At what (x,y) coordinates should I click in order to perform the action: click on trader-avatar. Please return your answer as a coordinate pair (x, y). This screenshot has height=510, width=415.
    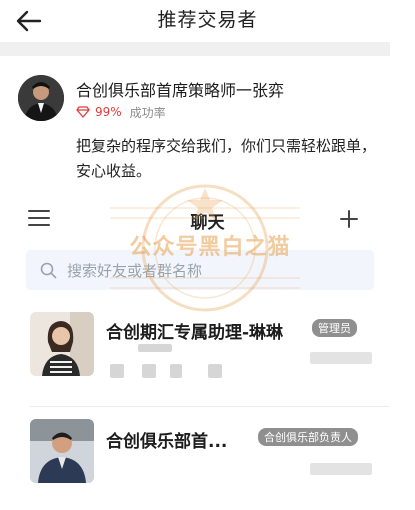
    Looking at the image, I should click on (41, 98).